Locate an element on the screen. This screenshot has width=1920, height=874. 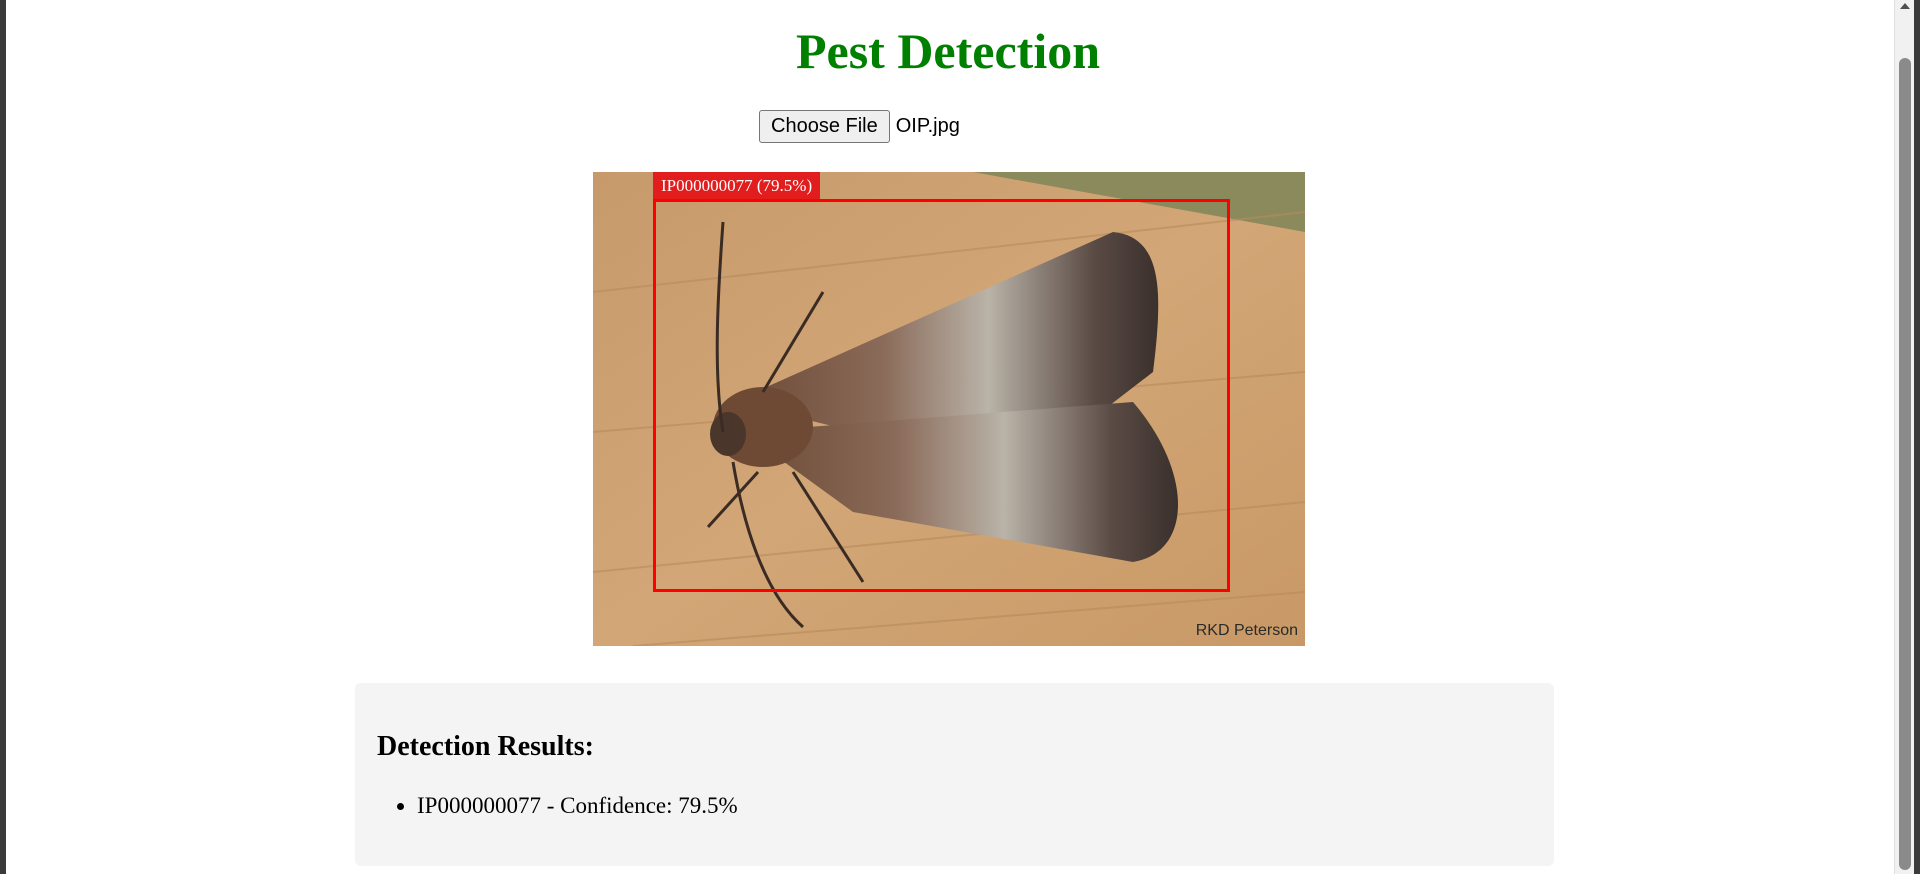
scroll-thumb is located at coordinates (1905, 464).